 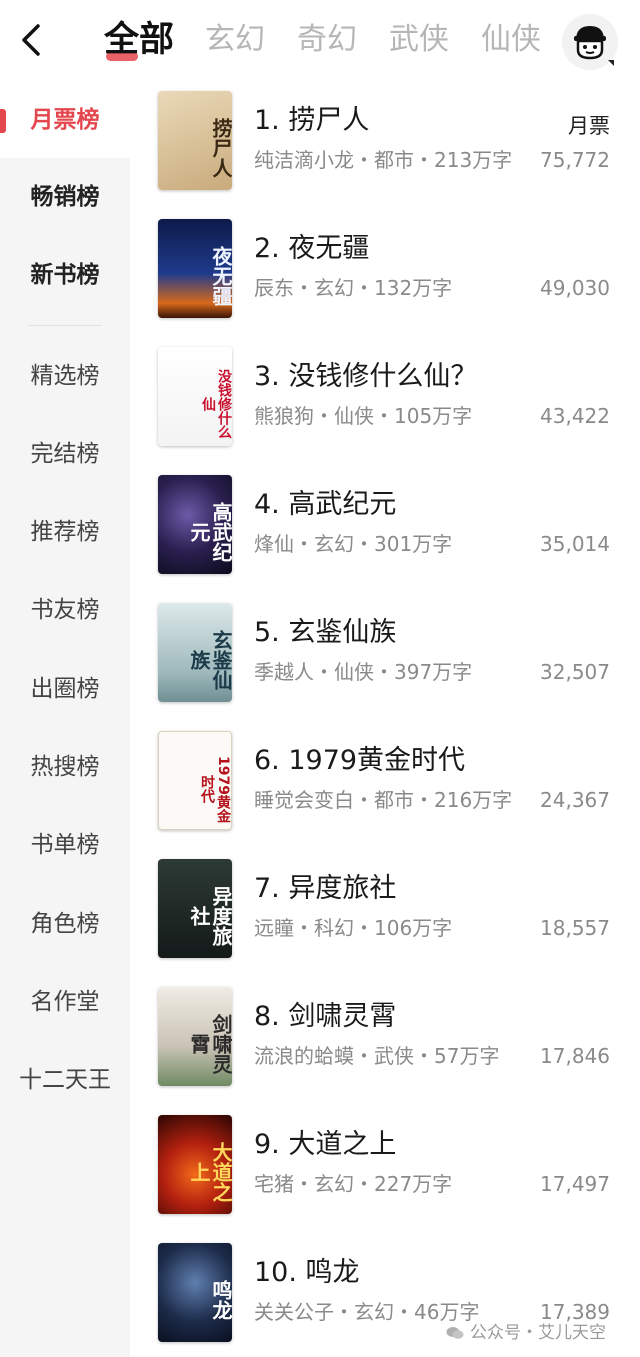 What do you see at coordinates (235, 40) in the screenshot?
I see `tab-xuanhuan: 玄幻` at bounding box center [235, 40].